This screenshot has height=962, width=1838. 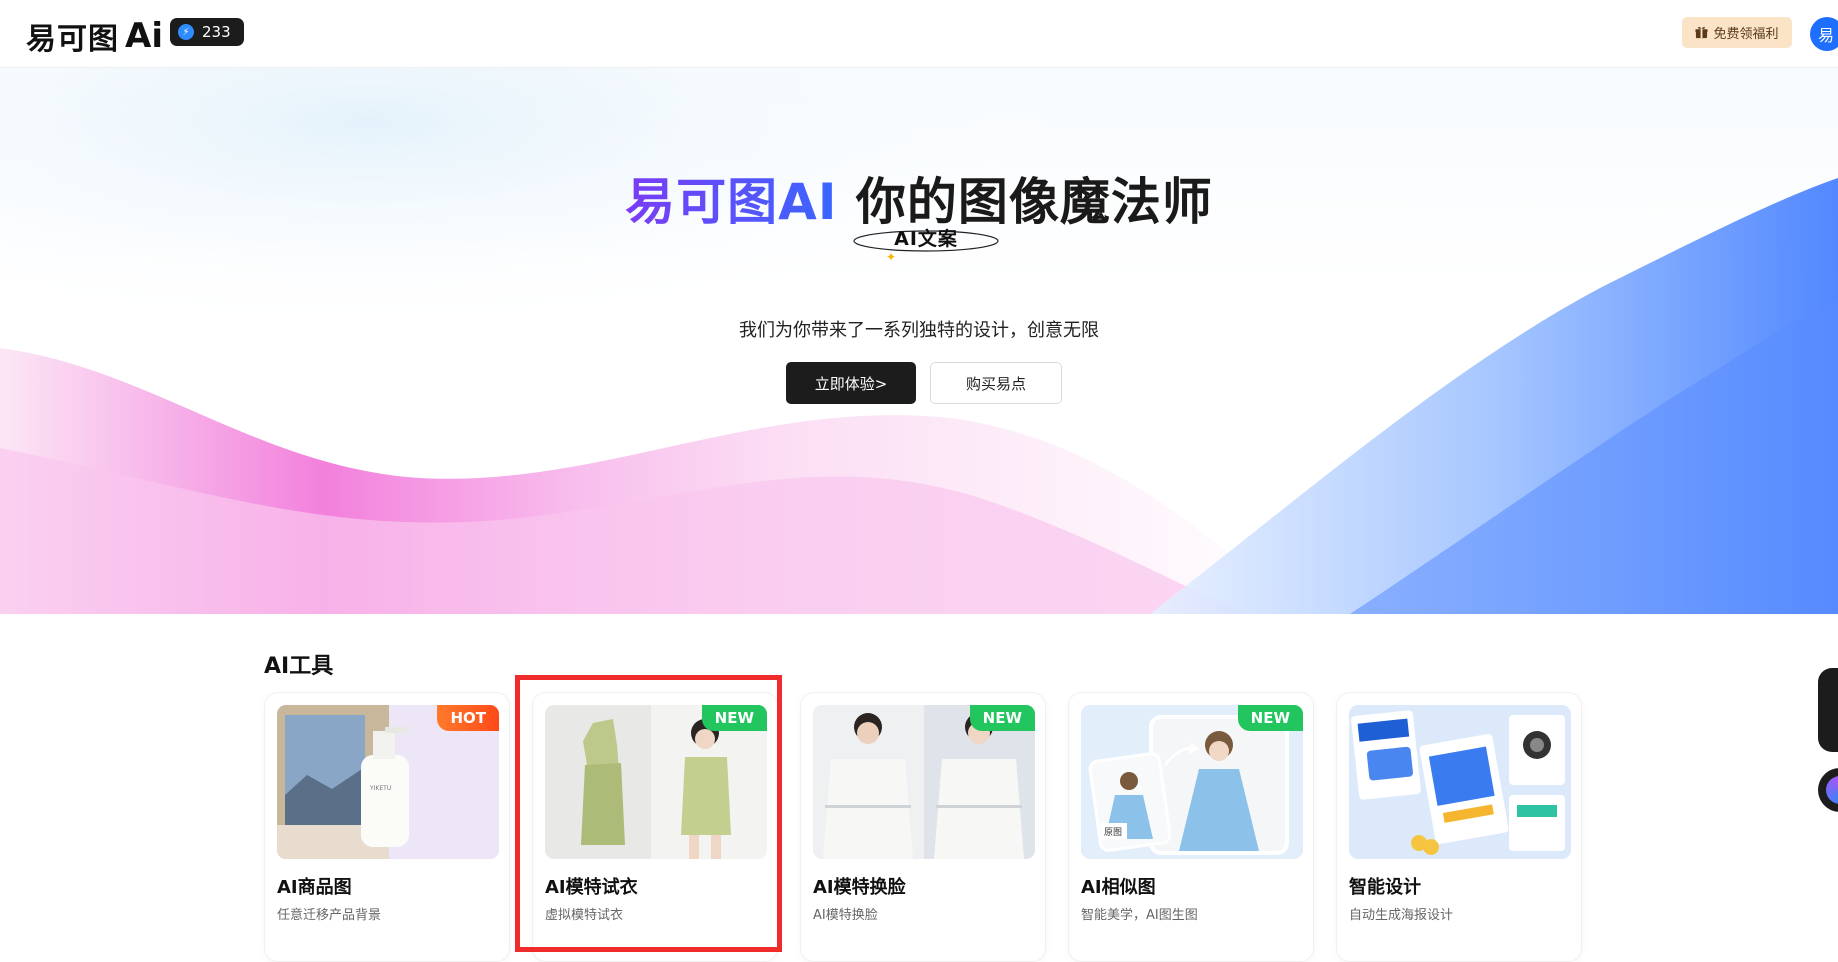 I want to click on tool-description: AI模特换脸, so click(x=845, y=915).